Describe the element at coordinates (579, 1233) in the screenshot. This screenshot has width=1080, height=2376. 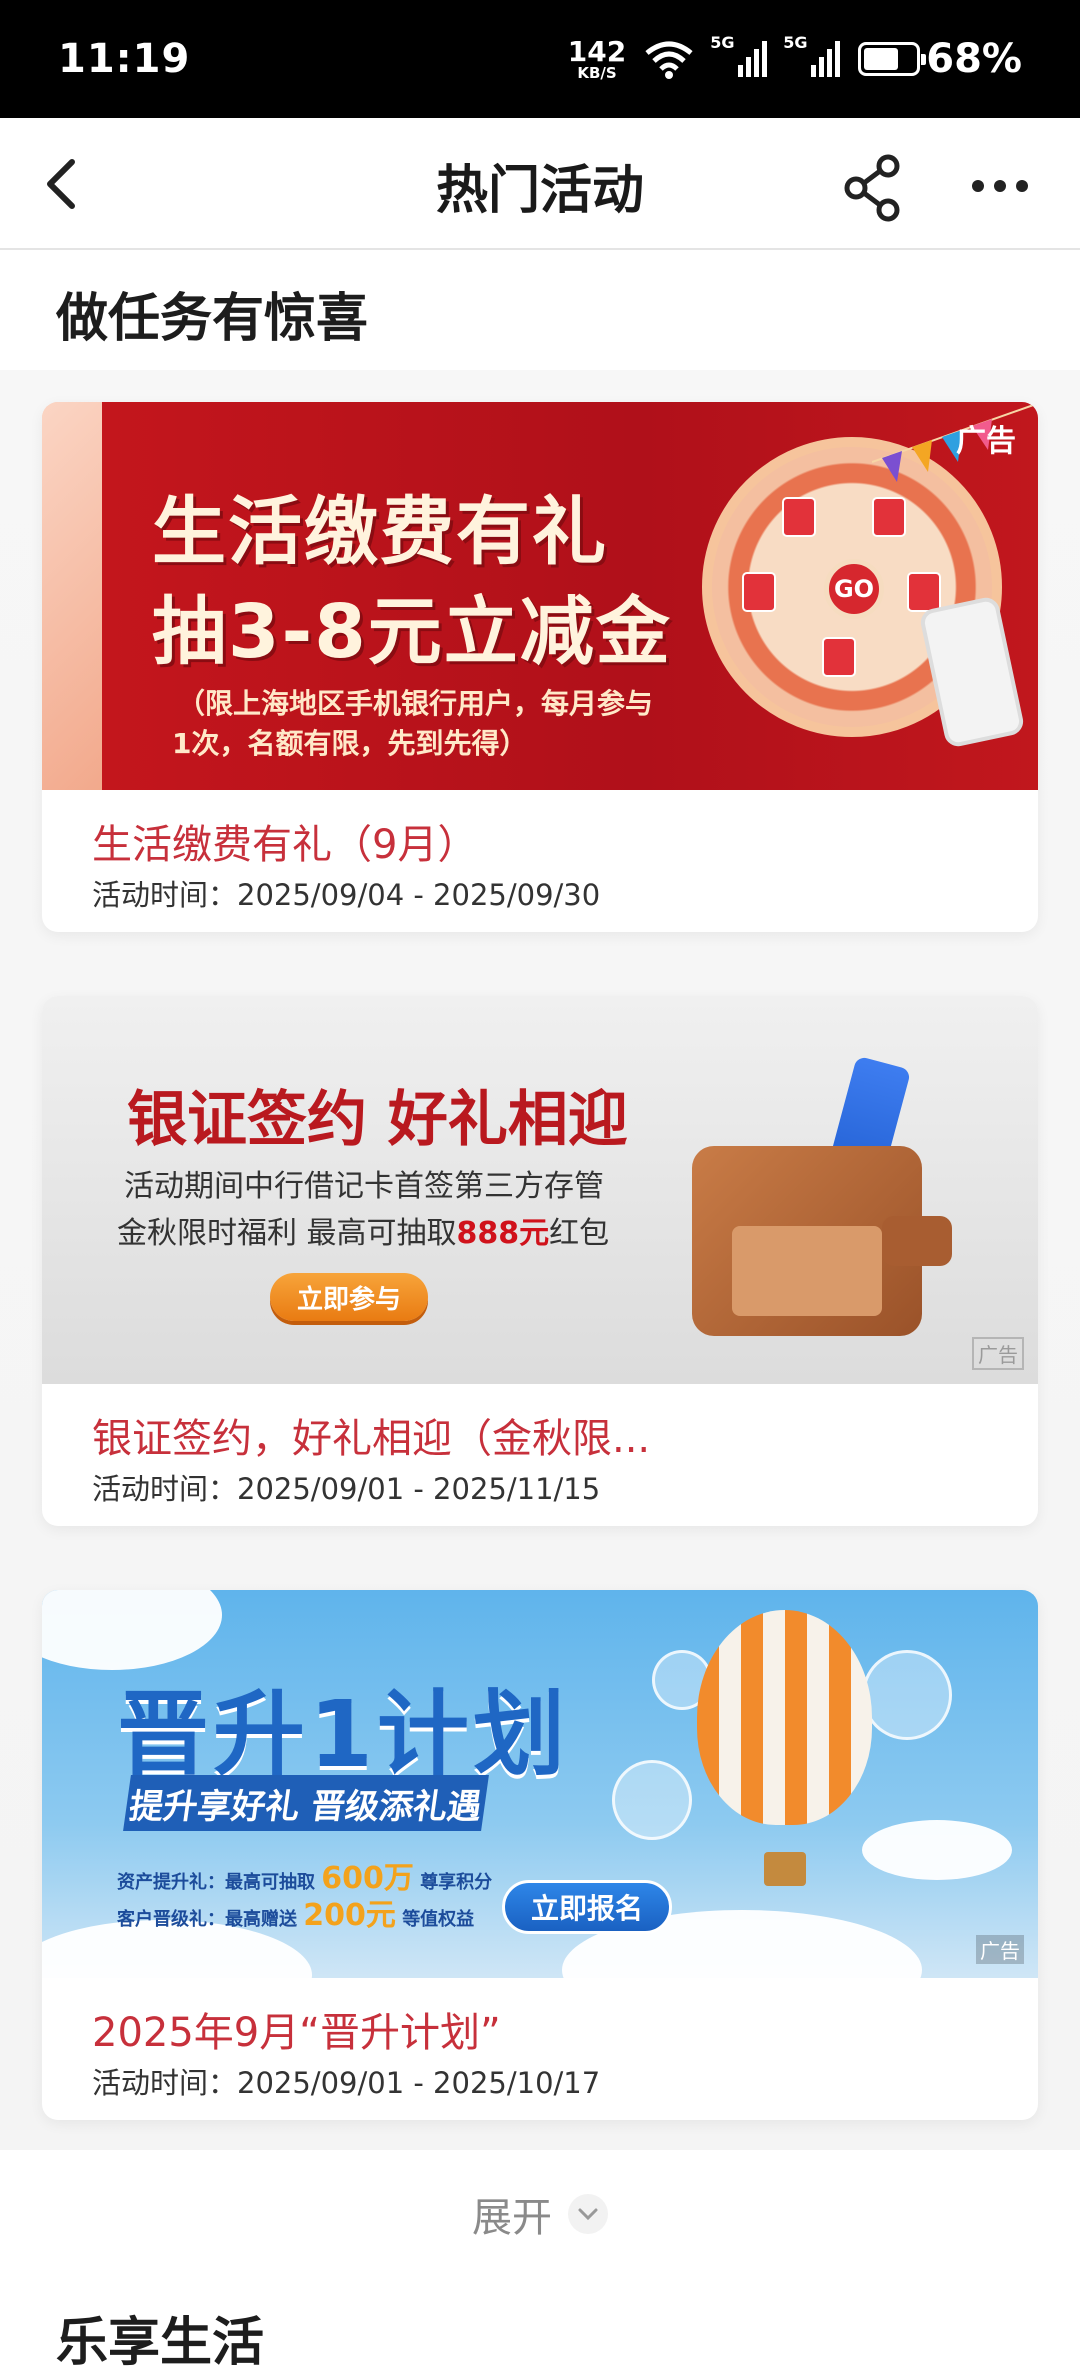
I see `banner-line-suffix: 红包` at that location.